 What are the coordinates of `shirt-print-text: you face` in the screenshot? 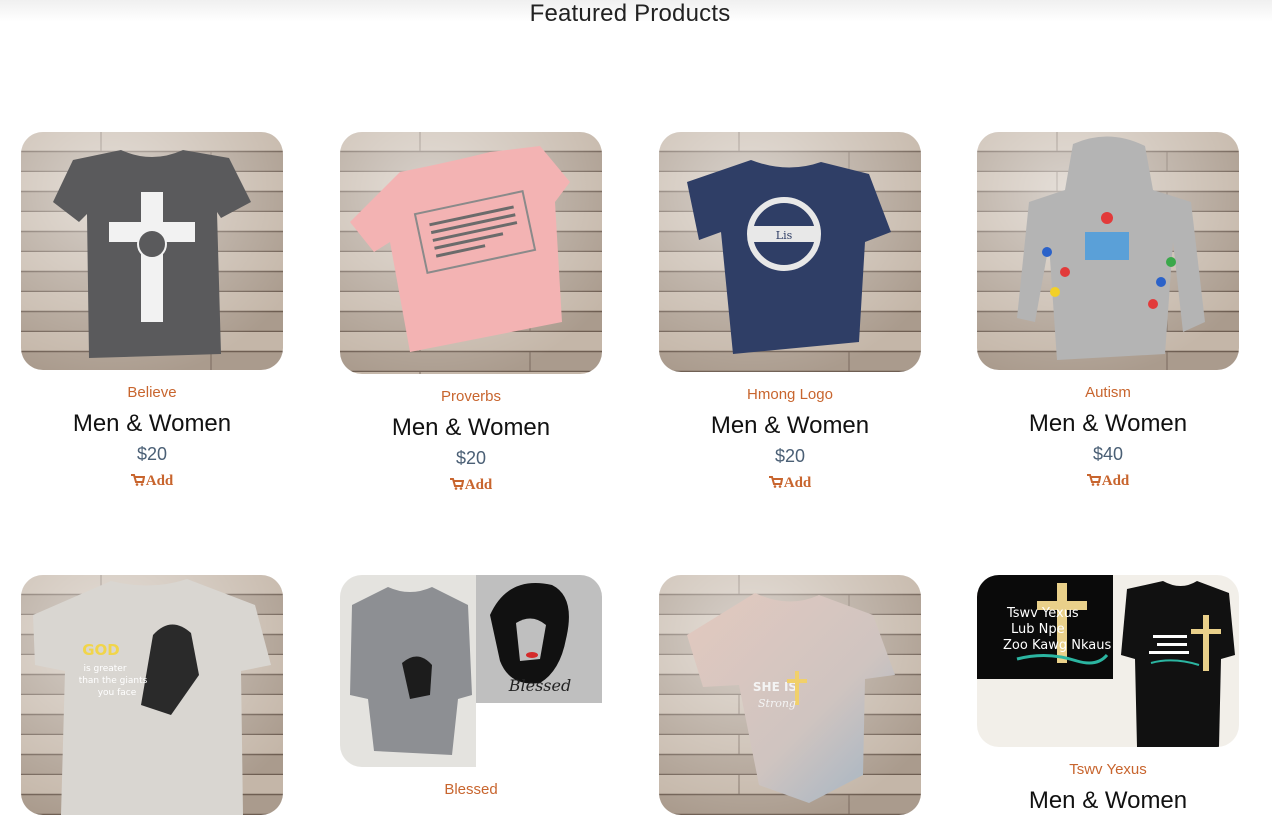 It's located at (117, 693).